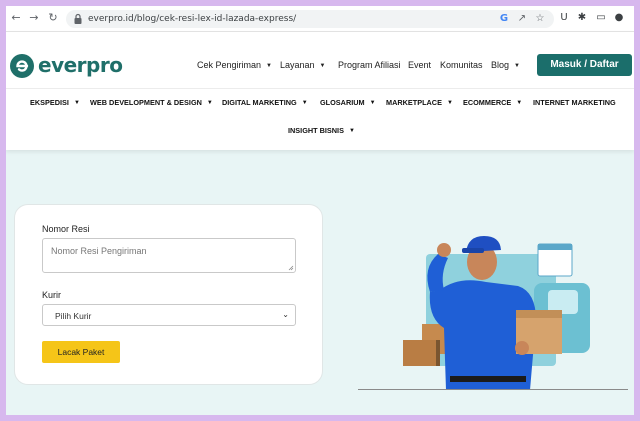 The height and width of the screenshot is (421, 640). What do you see at coordinates (496, 313) in the screenshot?
I see `courier-illustration` at bounding box center [496, 313].